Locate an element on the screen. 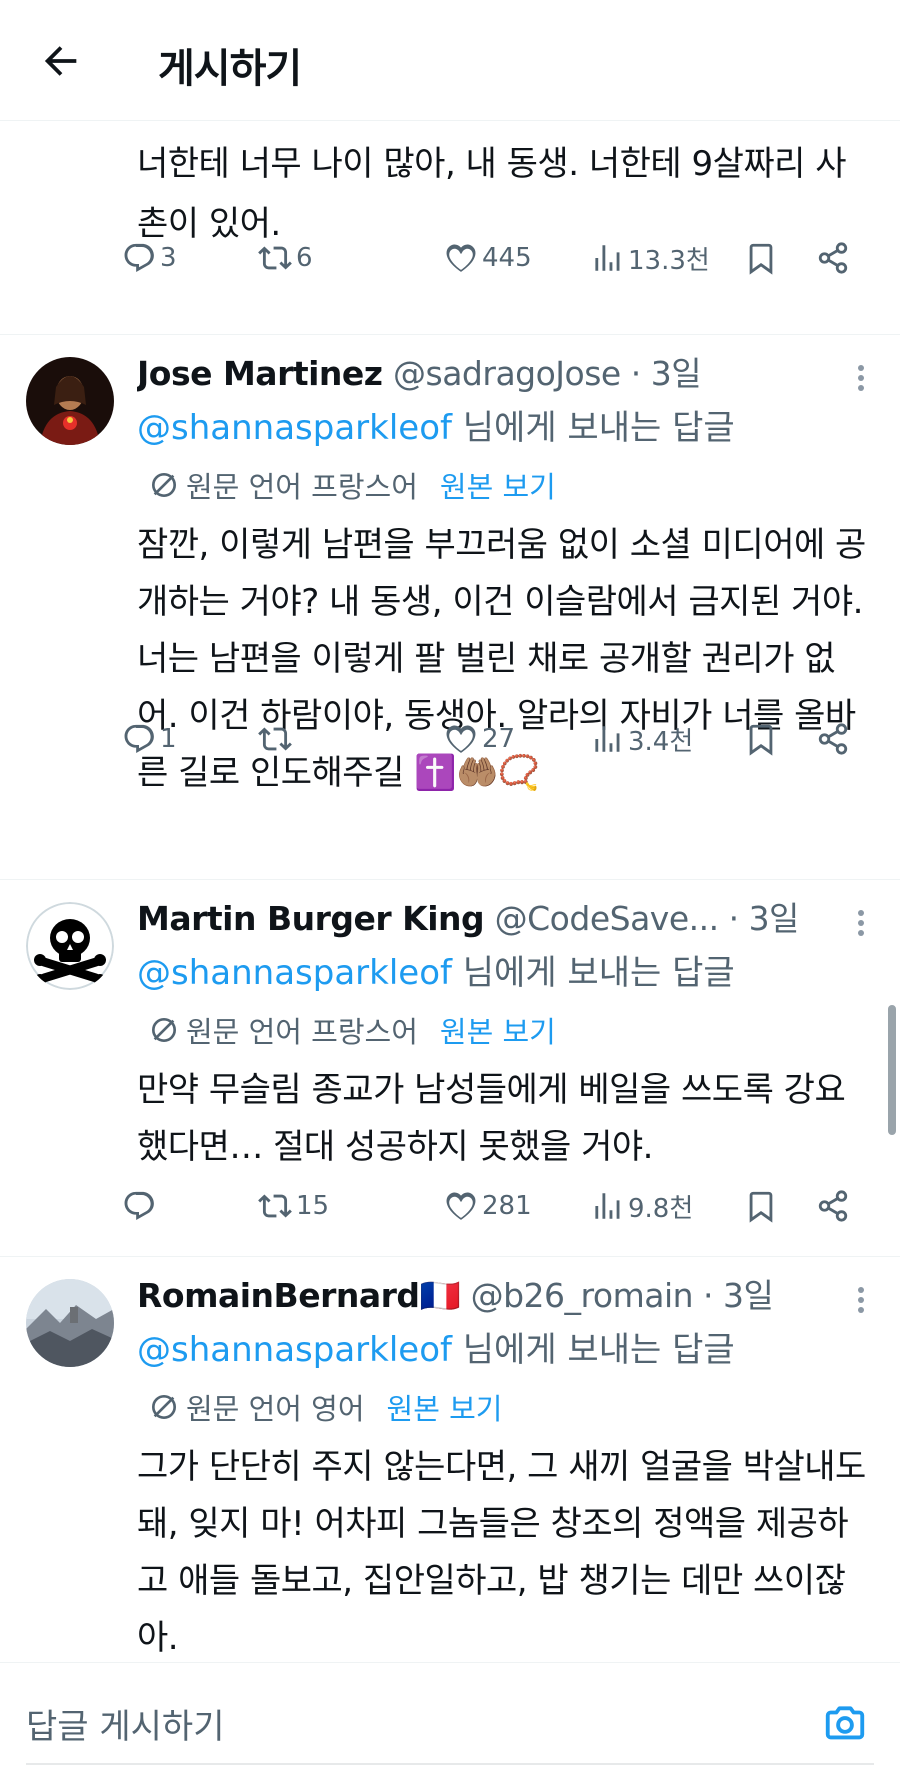 This screenshot has width=900, height=1779. top-bar: 게시하기 is located at coordinates (450, 60).